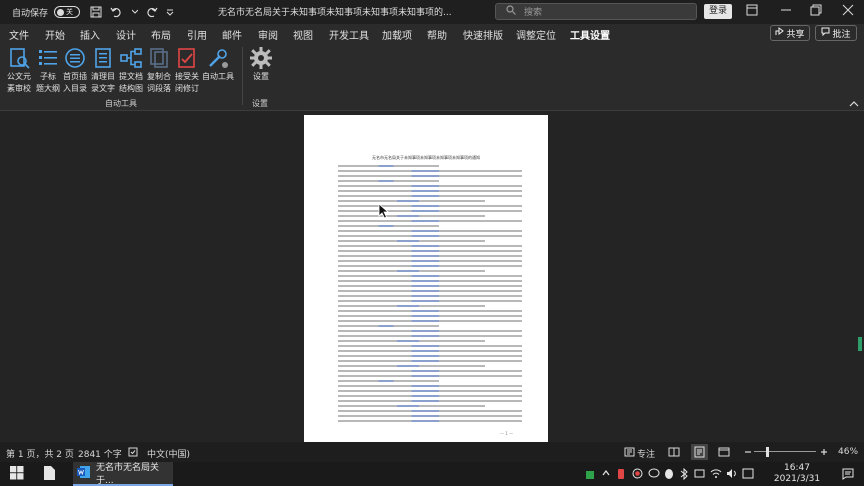 The width and height of the screenshot is (864, 486). I want to click on comment-icon, so click(825, 33).